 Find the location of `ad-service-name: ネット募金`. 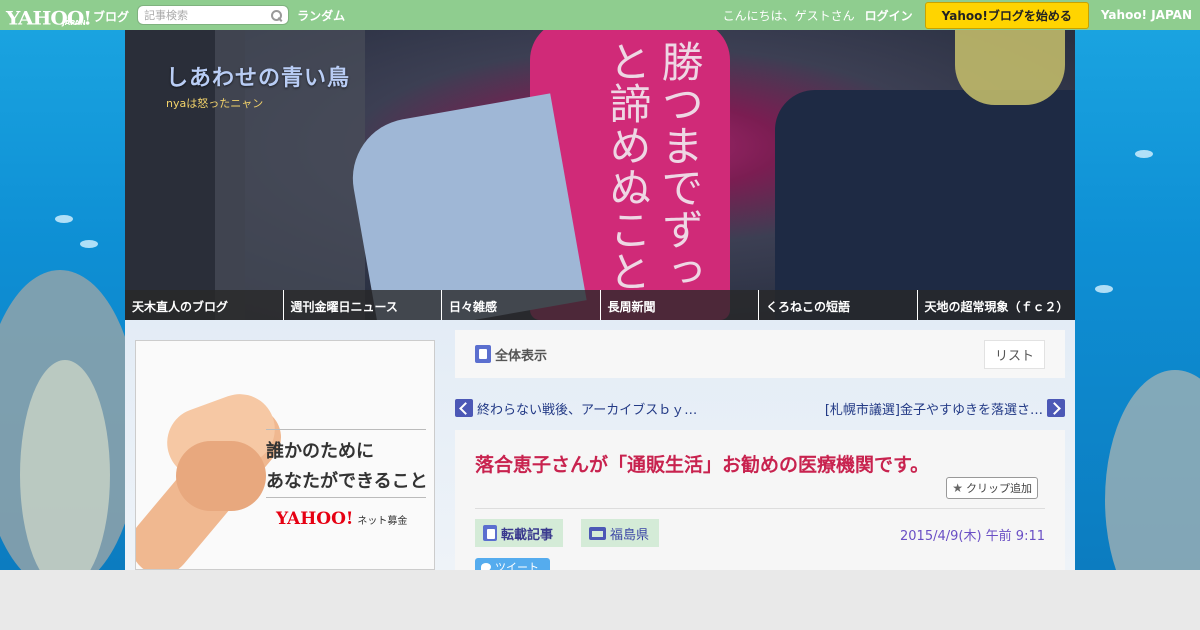

ad-service-name: ネット募金 is located at coordinates (382, 521).